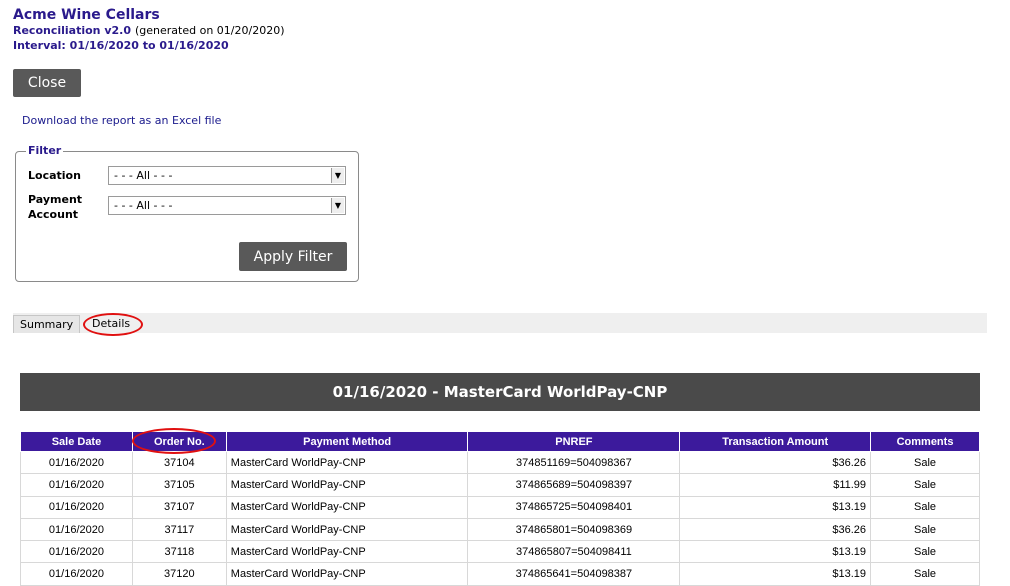  I want to click on cell-order-no: 37117, so click(179, 530).